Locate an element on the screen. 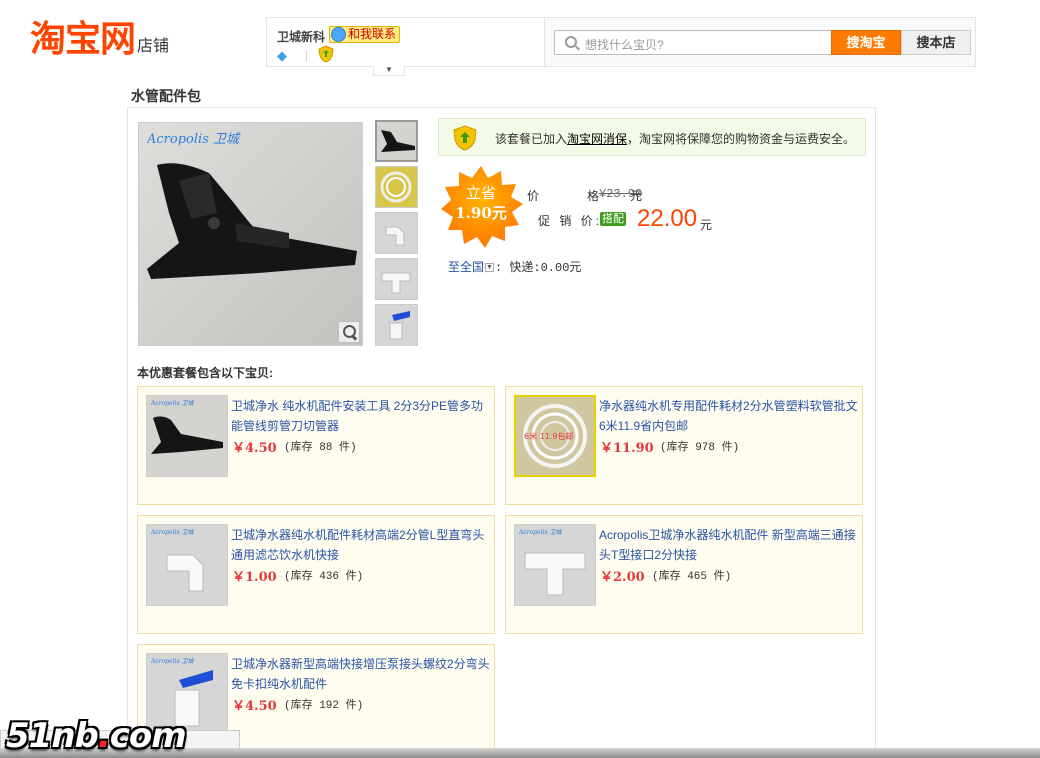  cutter-photo is located at coordinates (250, 234).